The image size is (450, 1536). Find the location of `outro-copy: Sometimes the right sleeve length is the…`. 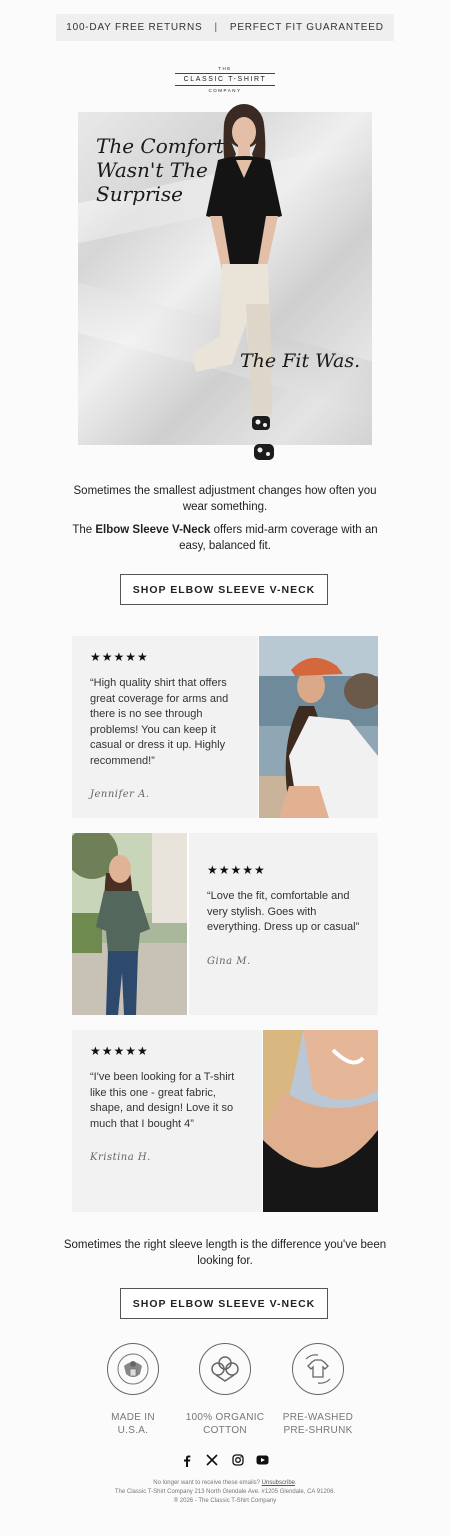

outro-copy: Sometimes the right sleeve length is the… is located at coordinates (225, 1253).